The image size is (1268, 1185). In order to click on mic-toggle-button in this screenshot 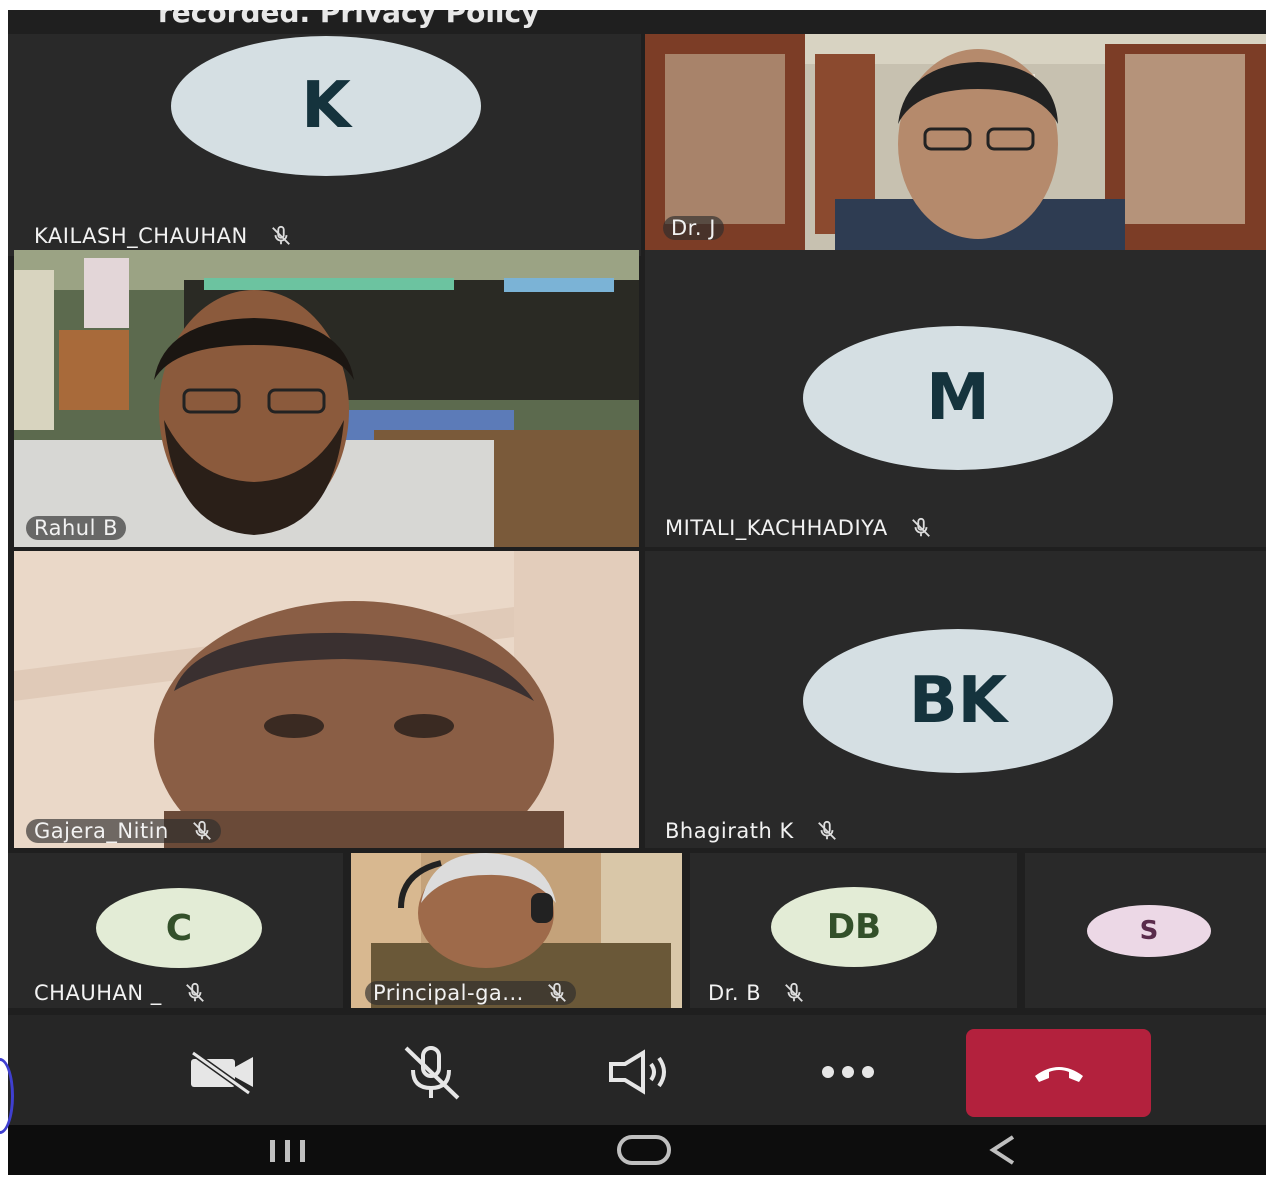, I will do `click(431, 1072)`.